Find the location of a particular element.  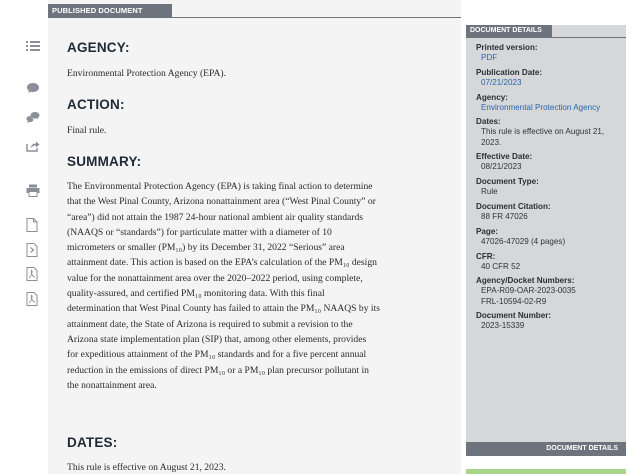

detail-label: Document Type: is located at coordinates (507, 182).